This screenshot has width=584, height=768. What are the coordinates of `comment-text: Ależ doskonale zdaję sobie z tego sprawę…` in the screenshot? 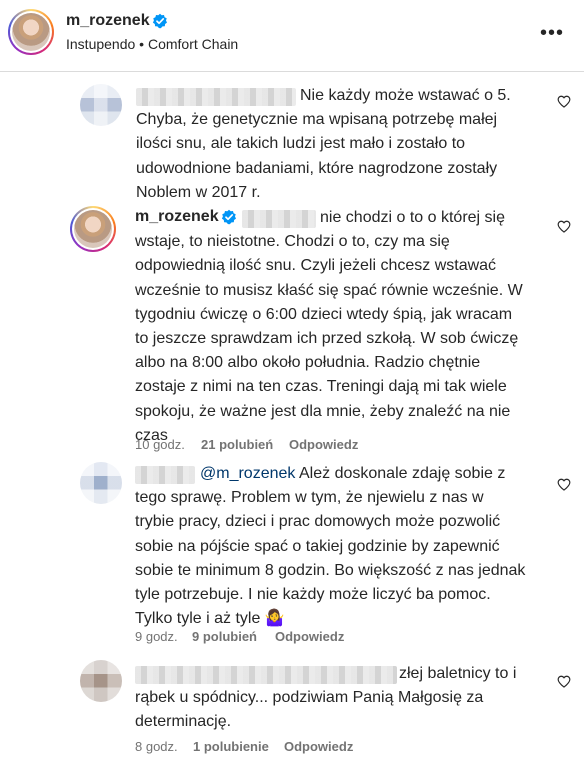 It's located at (330, 546).